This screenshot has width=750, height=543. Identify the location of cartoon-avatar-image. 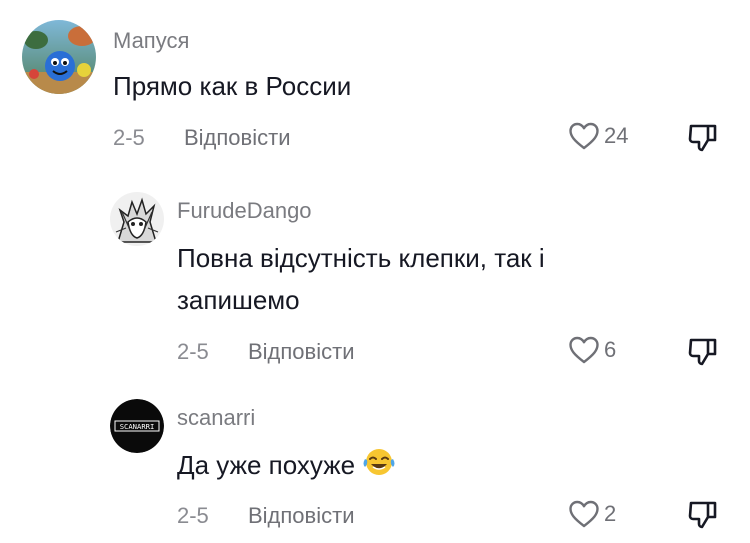
(59, 57).